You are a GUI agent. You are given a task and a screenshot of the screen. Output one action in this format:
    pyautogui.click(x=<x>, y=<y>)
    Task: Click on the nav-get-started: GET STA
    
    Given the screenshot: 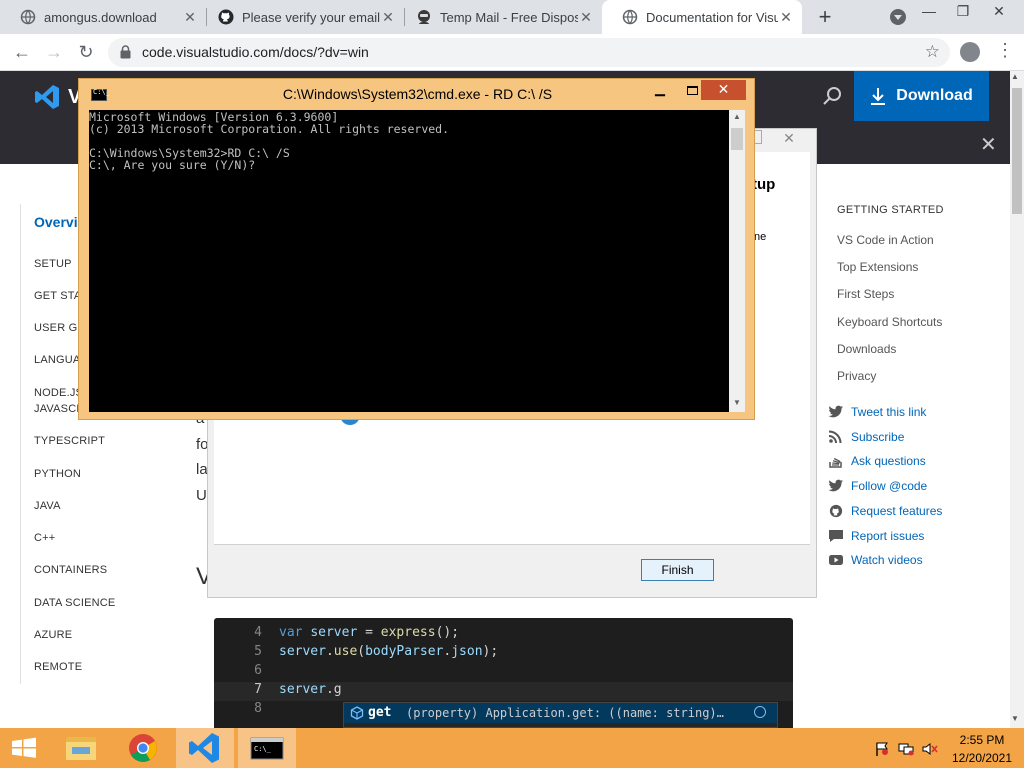 What is the action you would take?
    pyautogui.click(x=57, y=296)
    